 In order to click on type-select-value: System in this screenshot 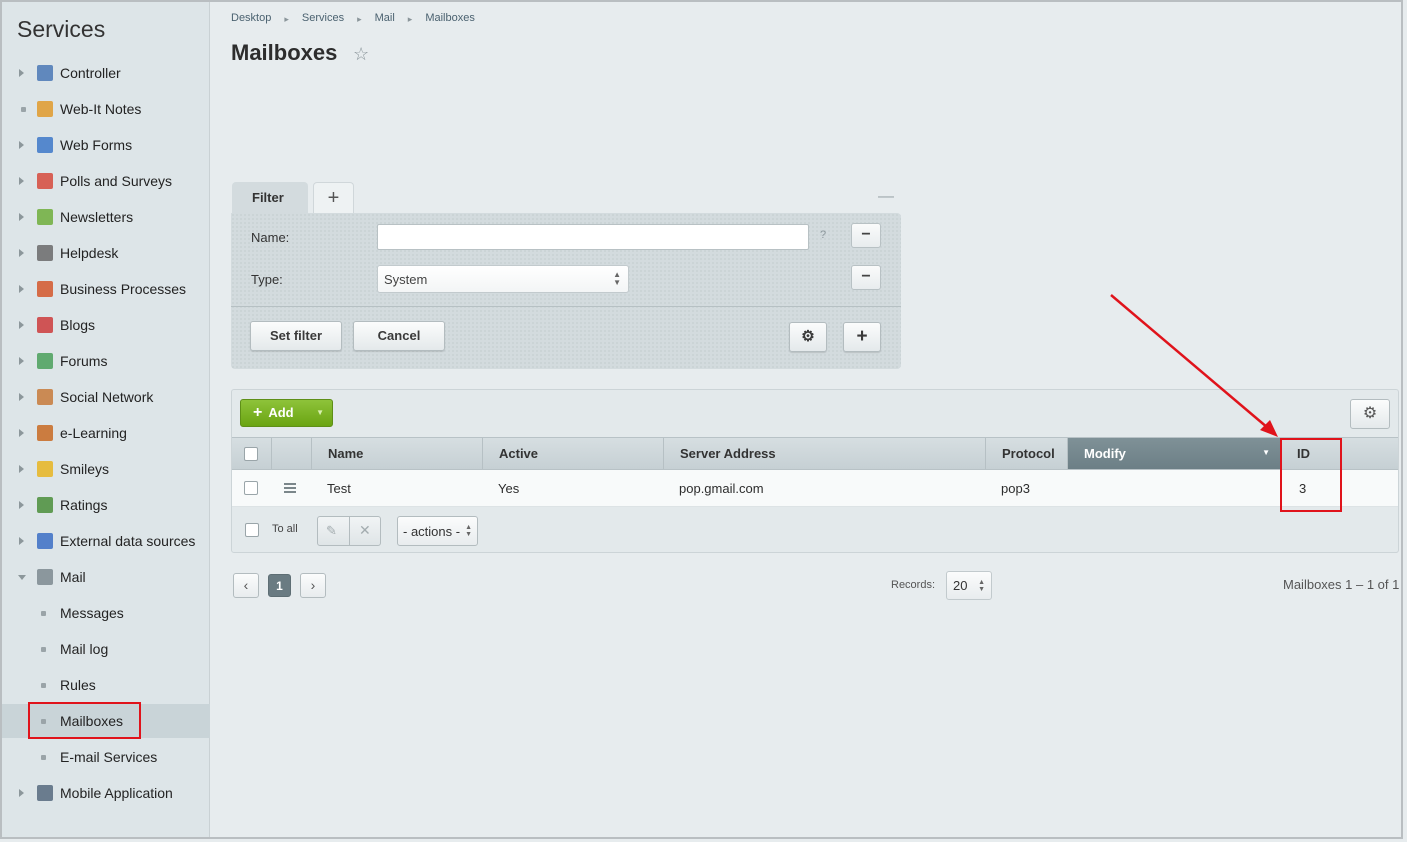, I will do `click(406, 279)`.